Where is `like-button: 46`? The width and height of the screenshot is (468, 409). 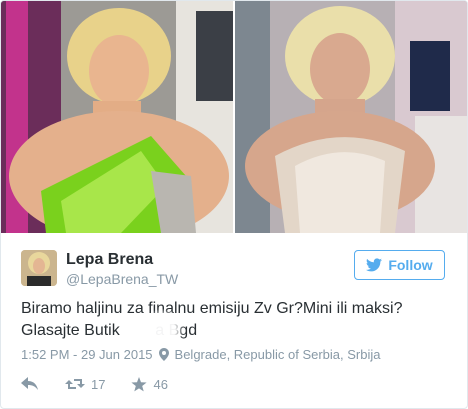 like-button: 46 is located at coordinates (149, 384).